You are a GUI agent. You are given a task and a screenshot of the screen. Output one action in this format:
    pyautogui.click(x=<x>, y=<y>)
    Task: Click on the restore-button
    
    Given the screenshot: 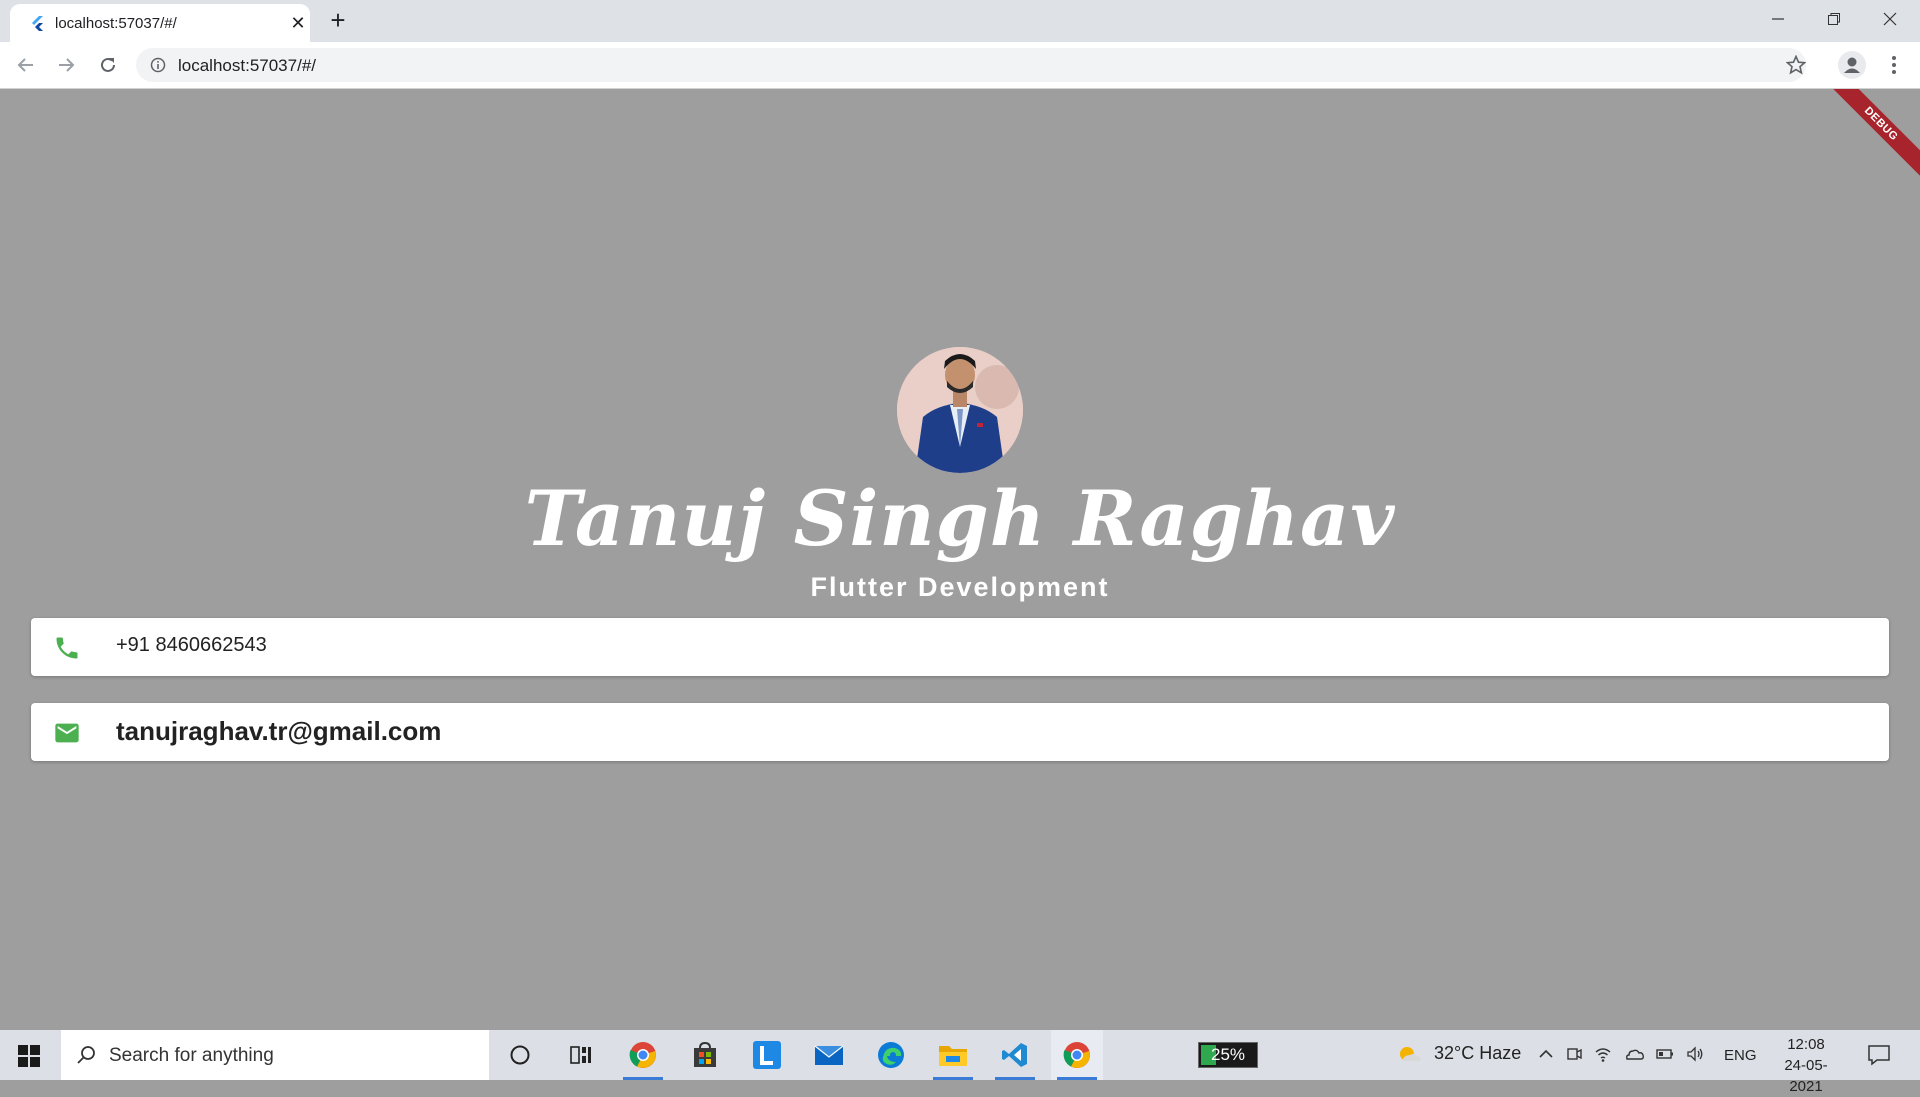 What is the action you would take?
    pyautogui.click(x=1834, y=19)
    